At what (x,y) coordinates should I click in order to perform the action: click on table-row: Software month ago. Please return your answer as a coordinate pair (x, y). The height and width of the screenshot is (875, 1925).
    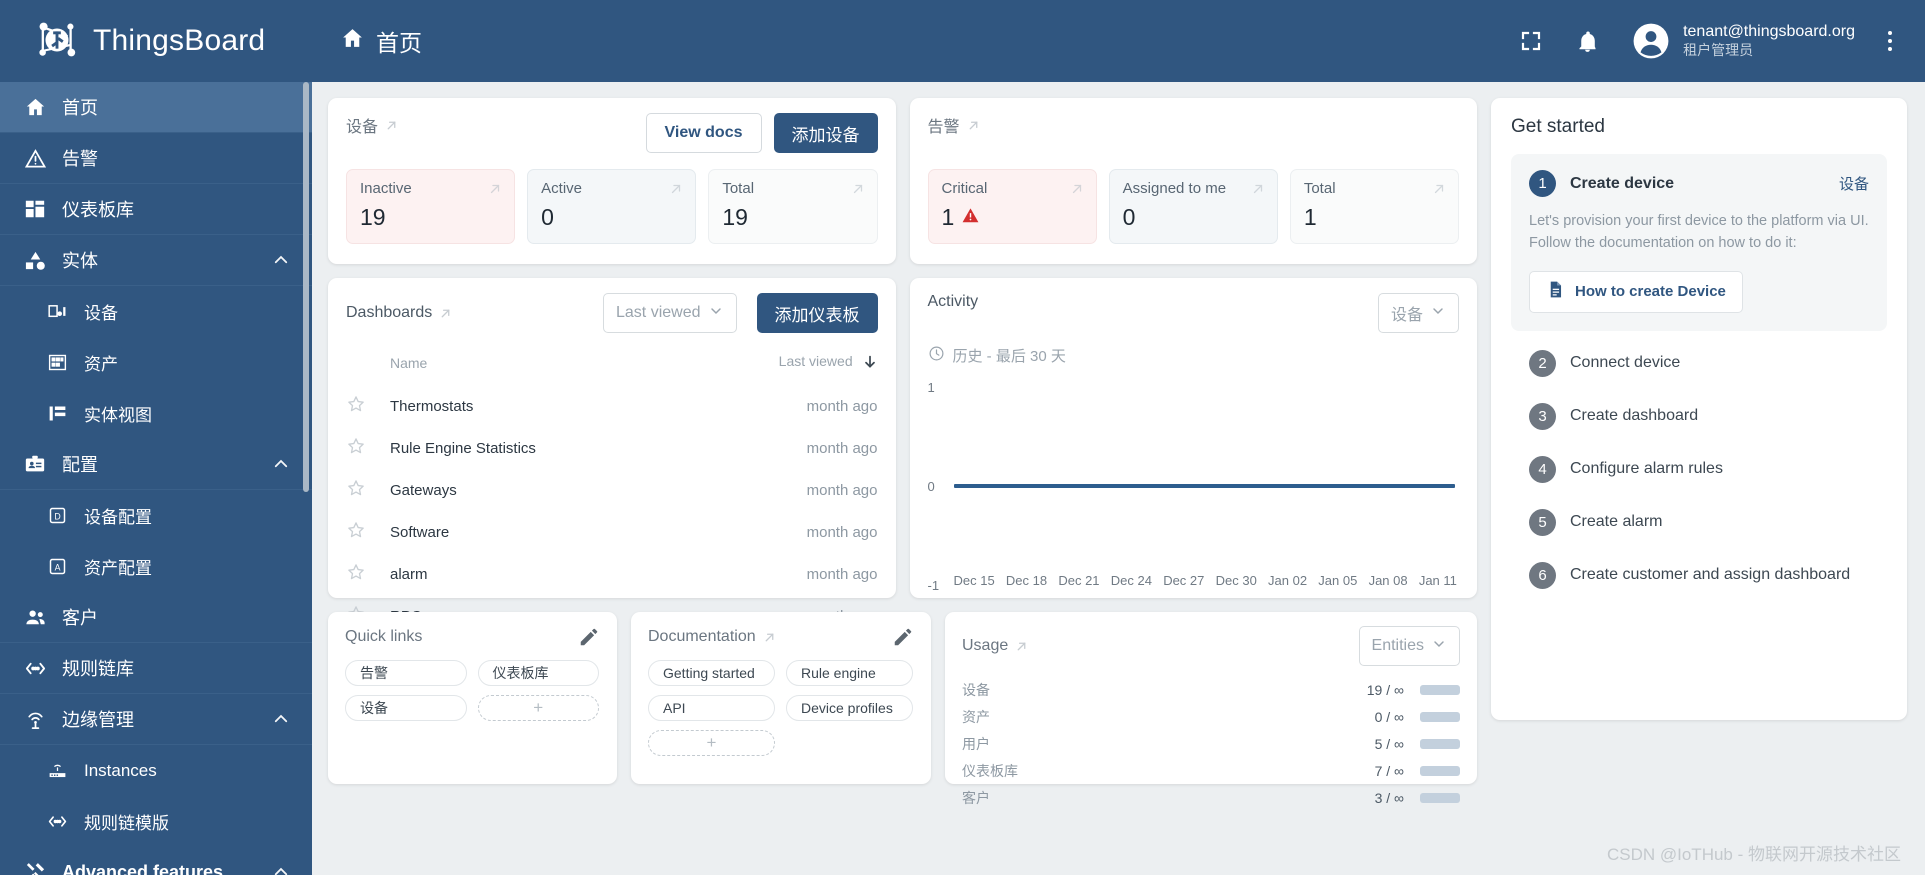
    Looking at the image, I should click on (612, 532).